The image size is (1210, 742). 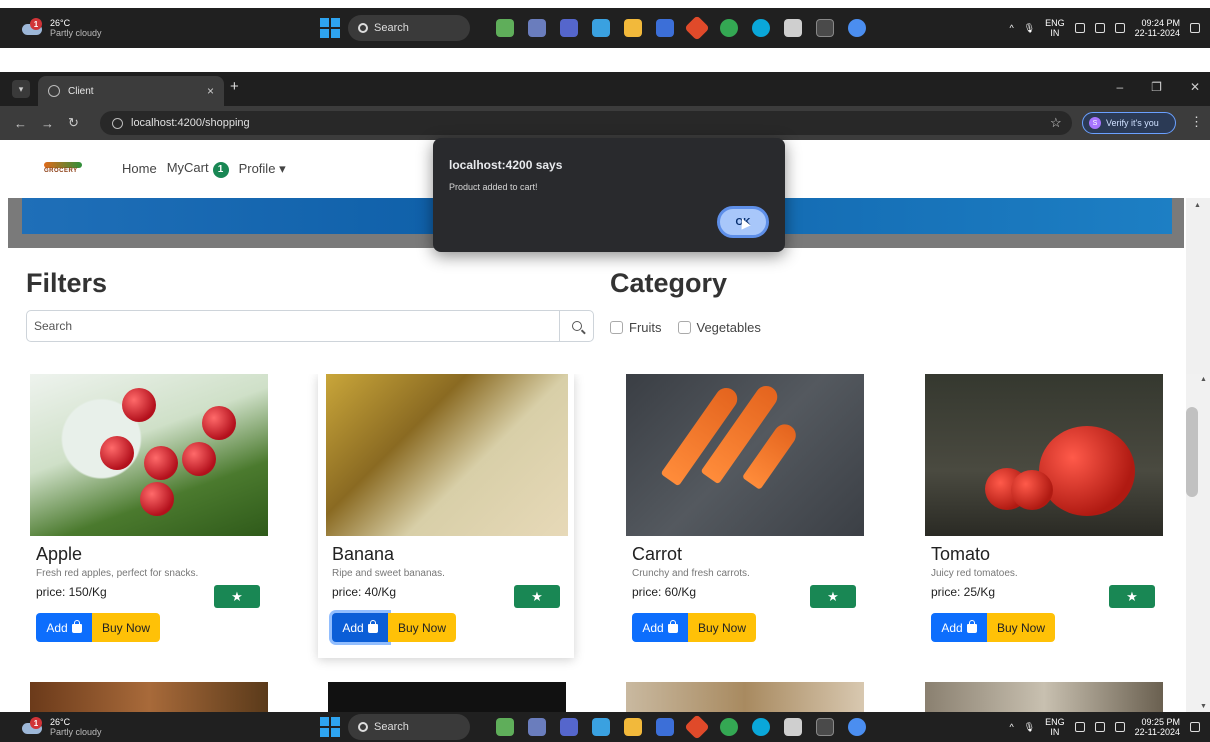 I want to click on search-button, so click(x=576, y=326).